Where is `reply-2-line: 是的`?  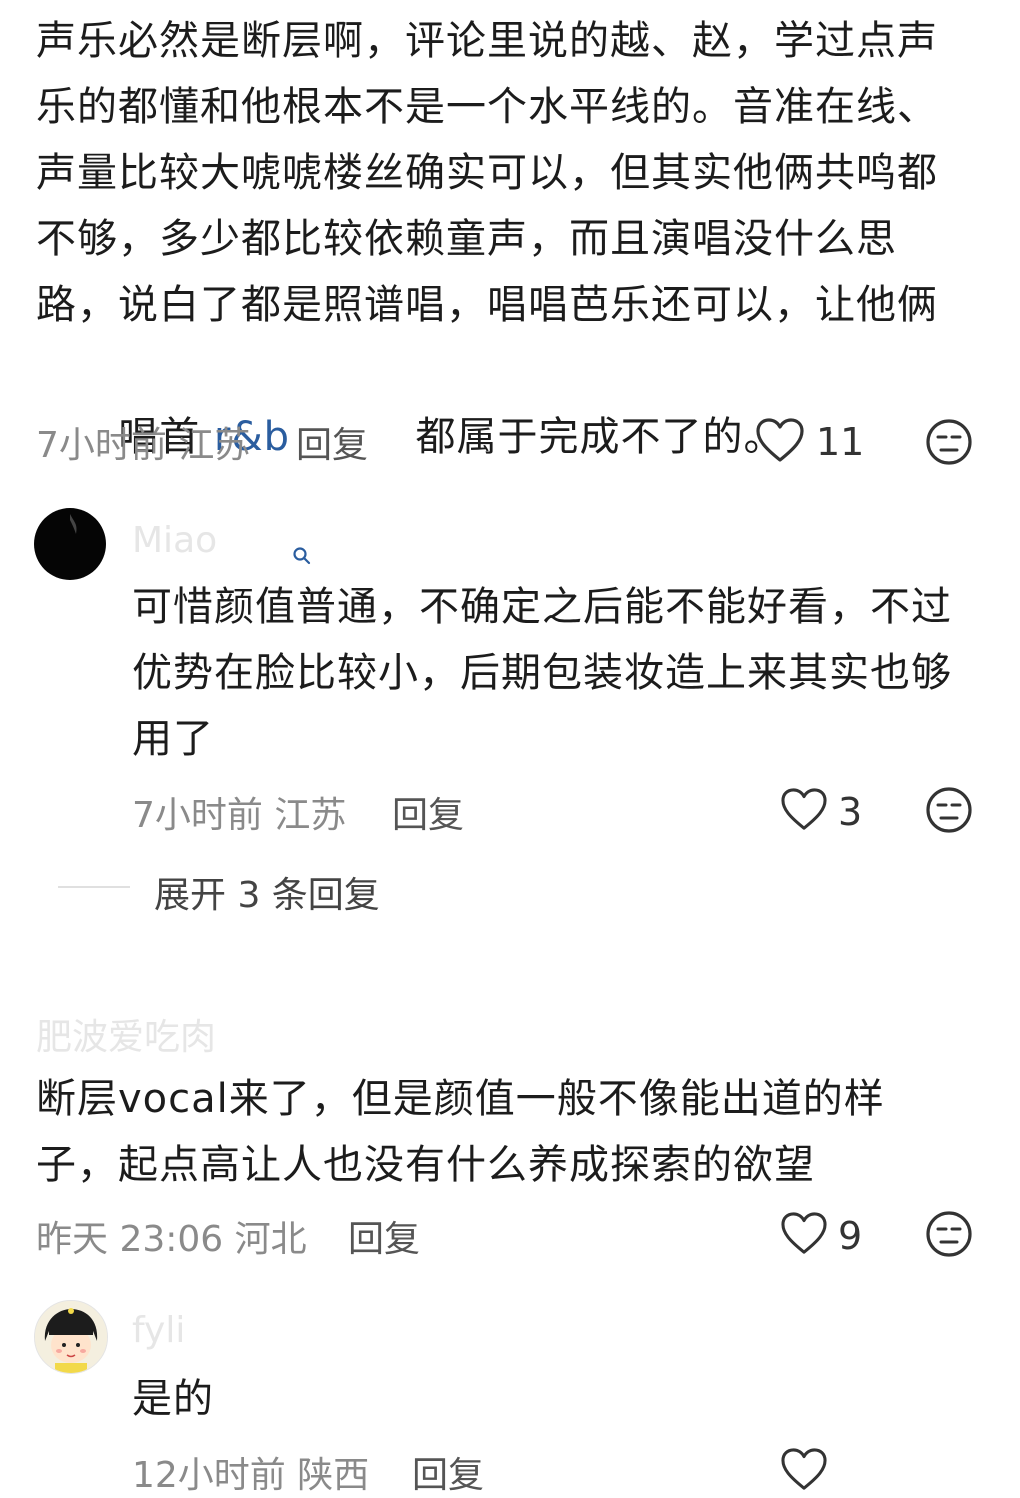
reply-2-line: 是的 is located at coordinates (173, 1399).